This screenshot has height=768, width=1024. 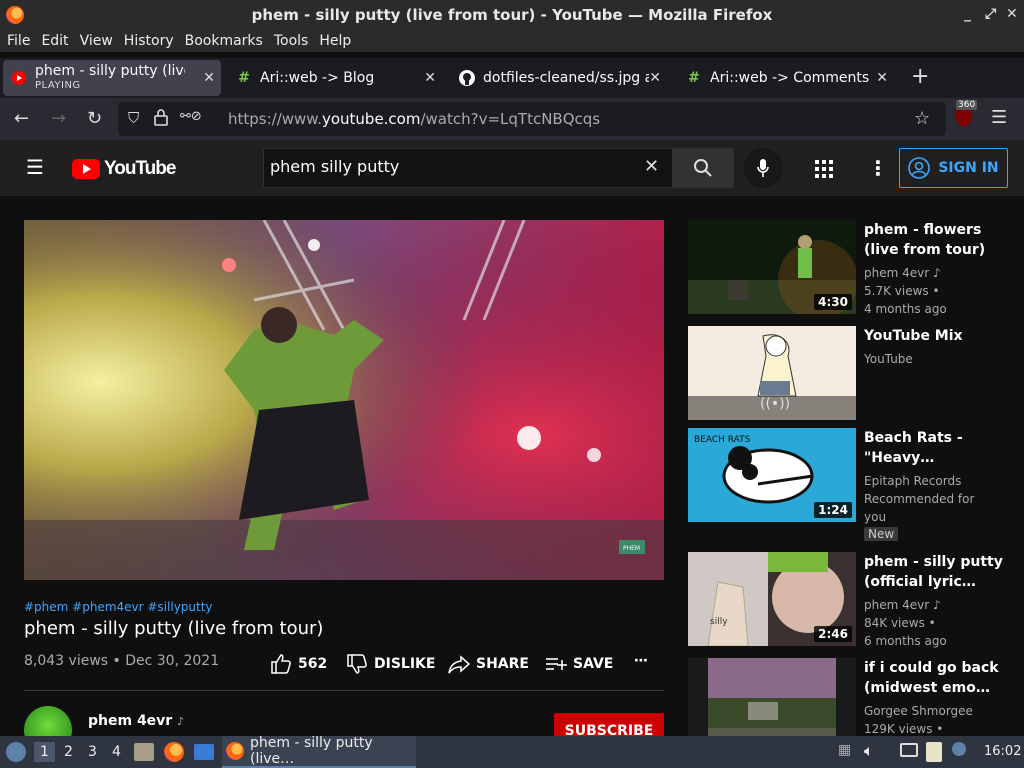 What do you see at coordinates (204, 752) in the screenshot?
I see `desktop-icon` at bounding box center [204, 752].